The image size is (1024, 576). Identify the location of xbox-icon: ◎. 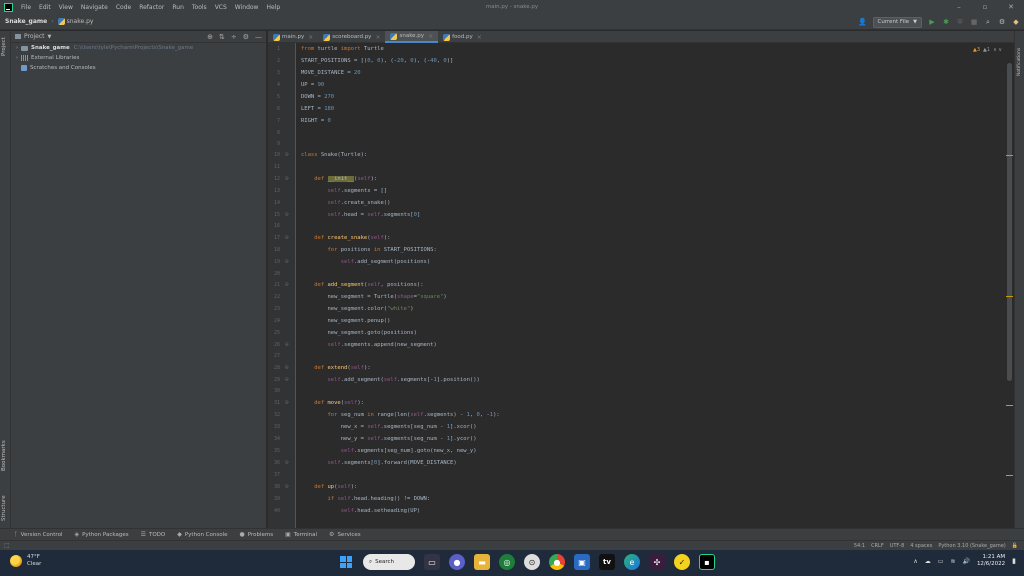
(507, 562).